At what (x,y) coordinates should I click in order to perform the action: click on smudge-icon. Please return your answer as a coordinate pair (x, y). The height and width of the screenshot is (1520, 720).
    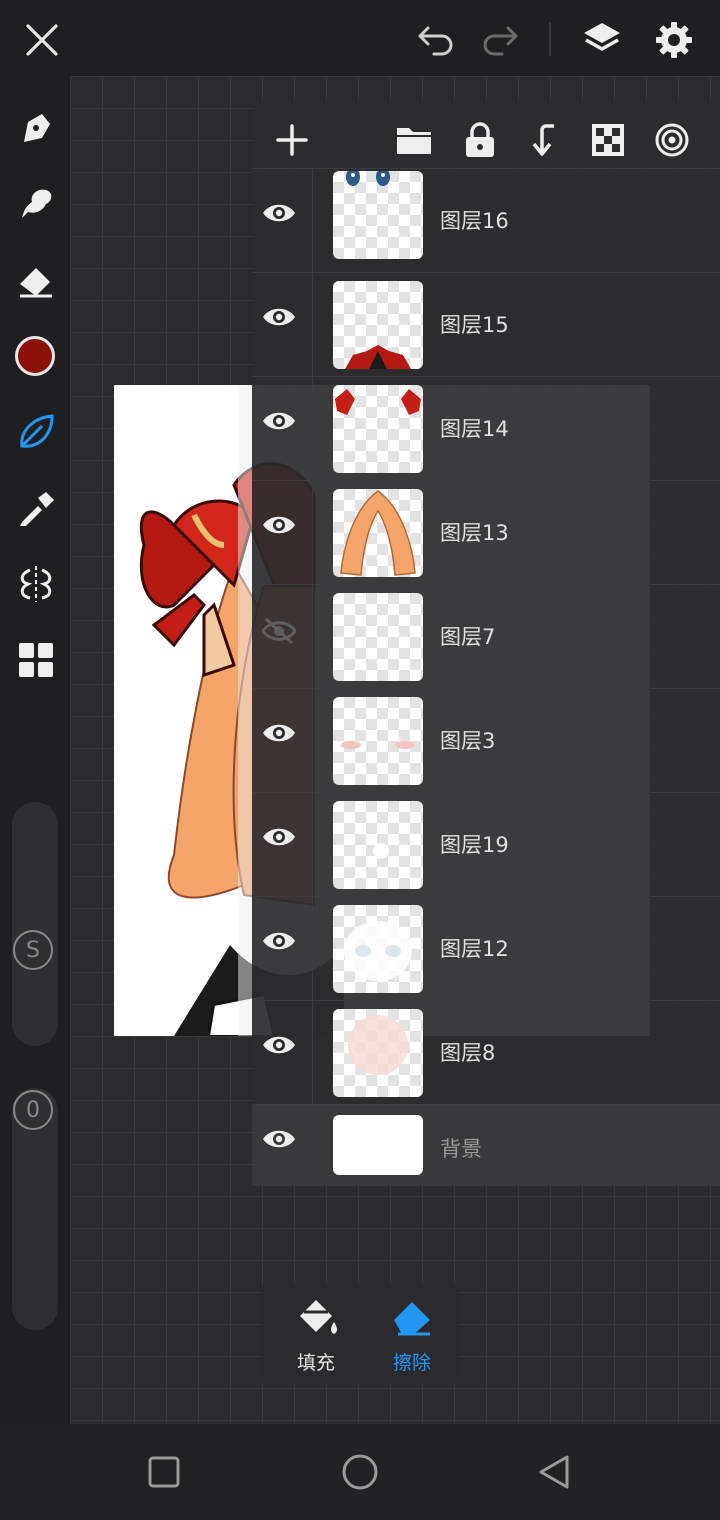
    Looking at the image, I should click on (36, 204).